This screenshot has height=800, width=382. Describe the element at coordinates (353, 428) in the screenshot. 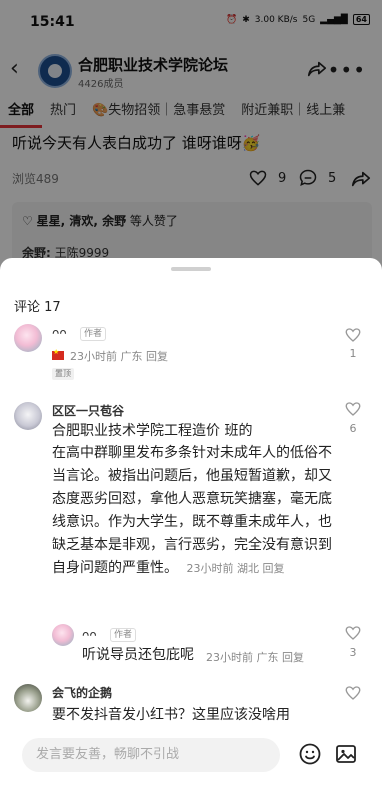

I see `comment-like-count: 6` at that location.